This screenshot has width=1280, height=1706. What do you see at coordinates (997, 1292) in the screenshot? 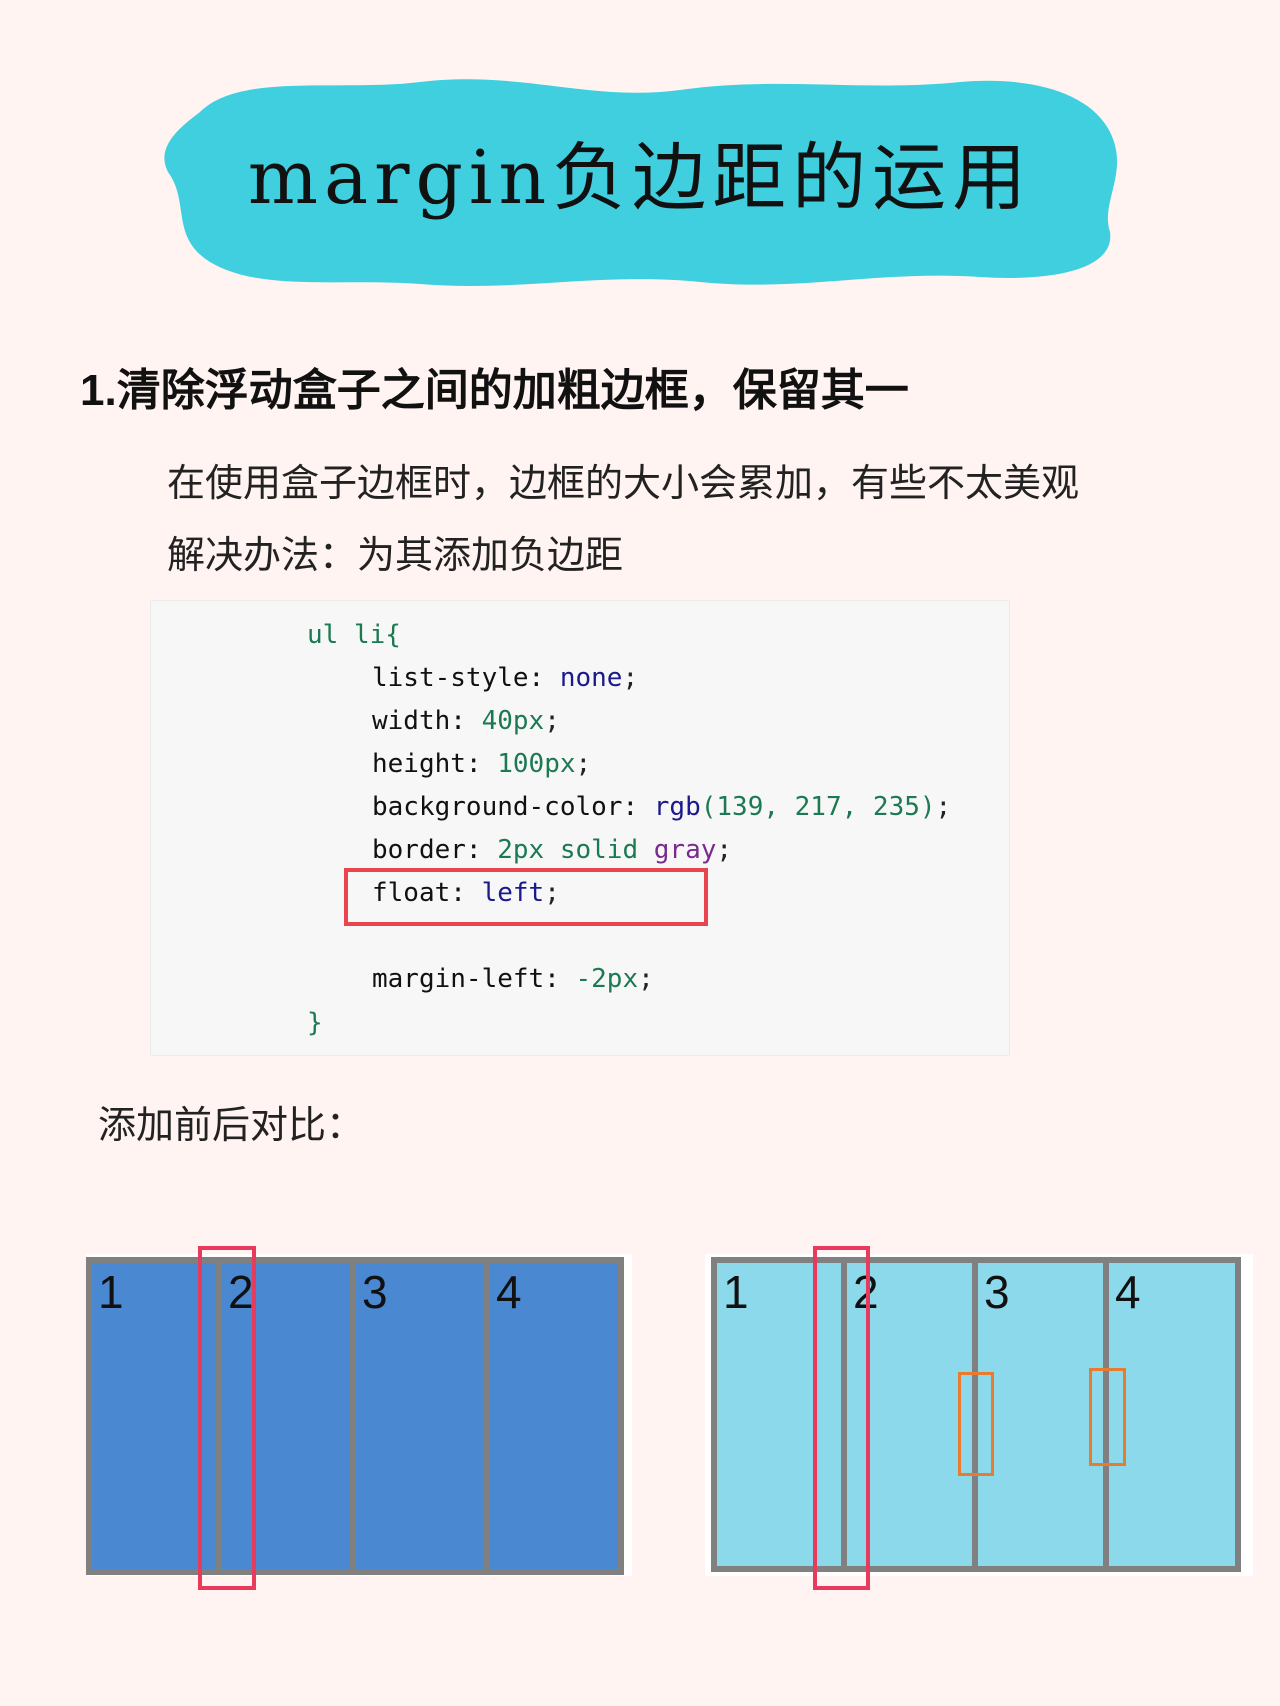
I see `after-box-number: 3` at bounding box center [997, 1292].